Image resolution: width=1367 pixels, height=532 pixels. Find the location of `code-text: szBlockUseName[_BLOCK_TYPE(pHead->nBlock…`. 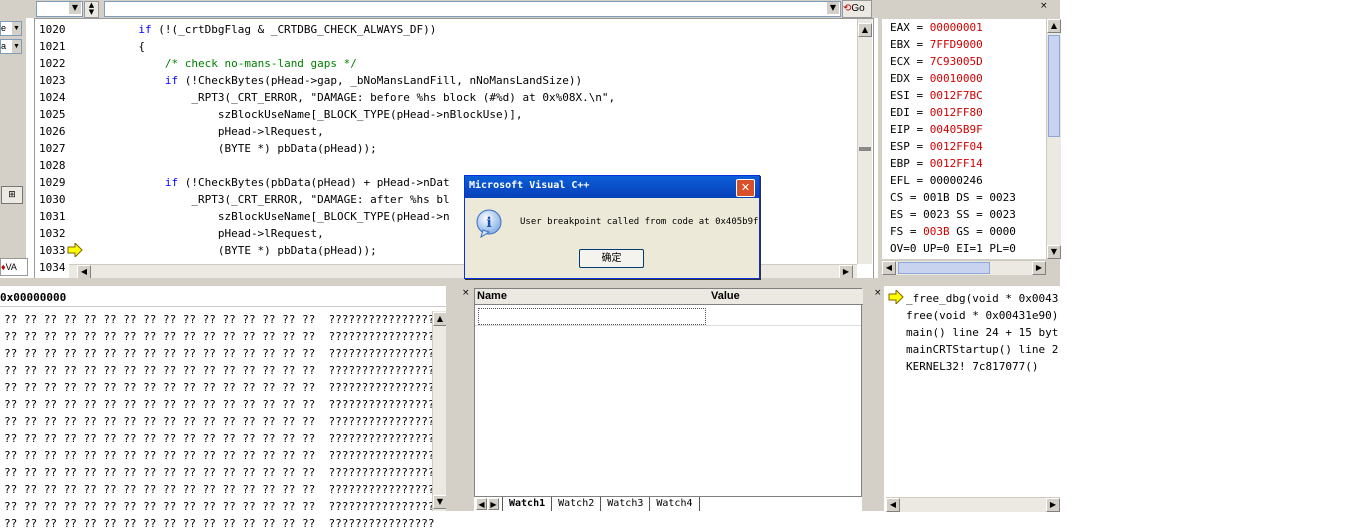

code-text: szBlockUseName[_BLOCK_TYPE(pHead->nBlock… is located at coordinates (304, 114).